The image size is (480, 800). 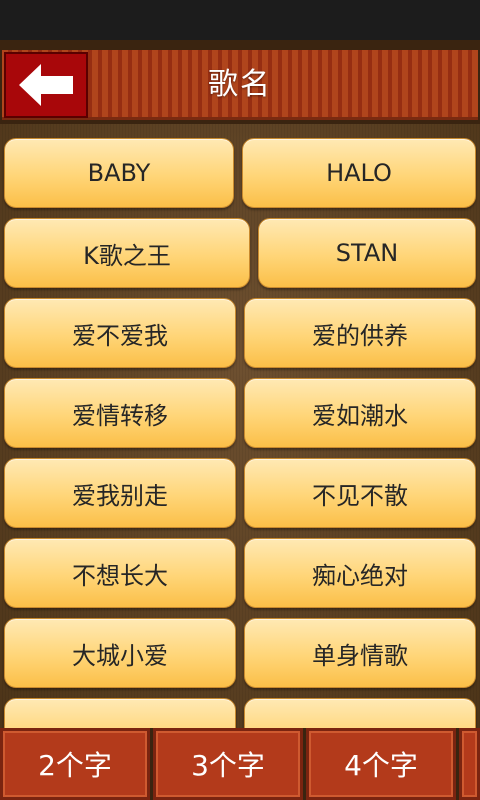 What do you see at coordinates (367, 253) in the screenshot?
I see `song-button-stan: STAN` at bounding box center [367, 253].